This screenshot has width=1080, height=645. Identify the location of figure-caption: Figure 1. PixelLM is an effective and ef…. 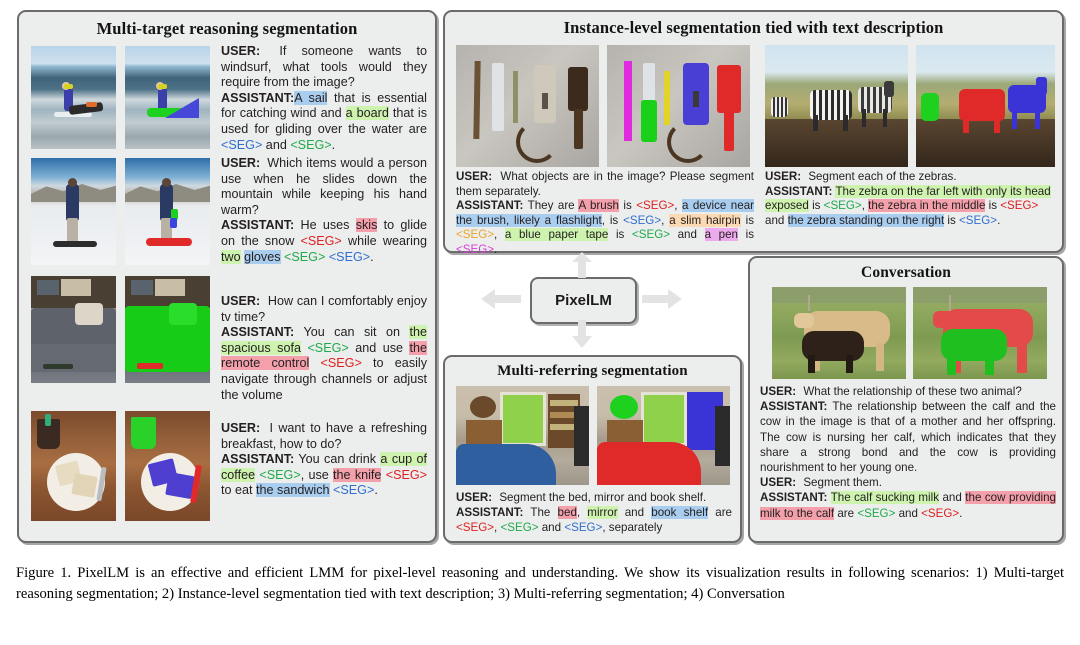
(540, 583).